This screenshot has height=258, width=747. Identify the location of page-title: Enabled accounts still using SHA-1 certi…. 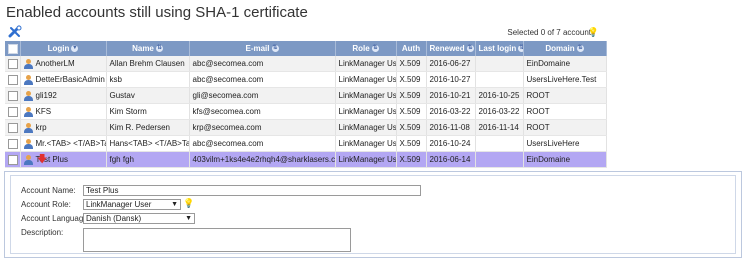
(157, 12).